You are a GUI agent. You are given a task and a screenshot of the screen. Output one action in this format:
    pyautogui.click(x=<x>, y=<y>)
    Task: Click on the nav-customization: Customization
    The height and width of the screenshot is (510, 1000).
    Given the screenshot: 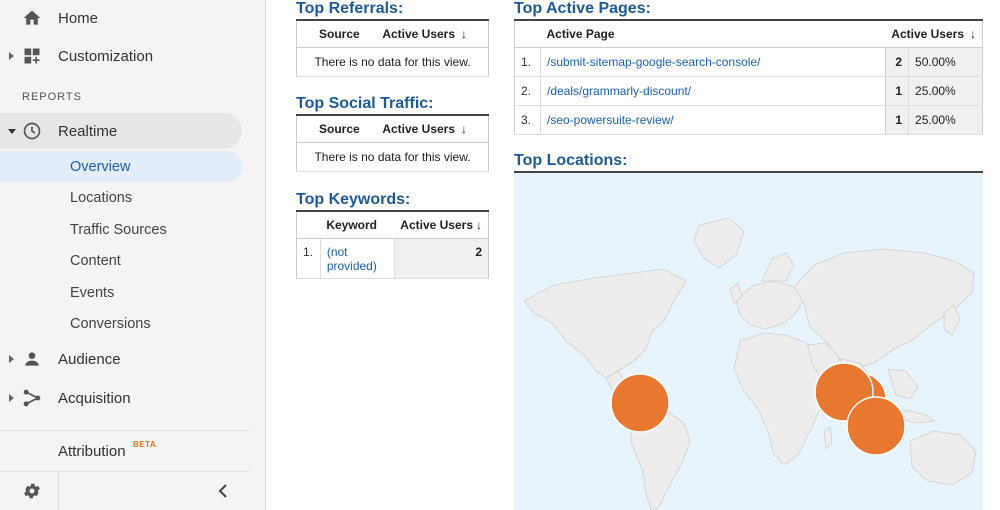 What is the action you would take?
    pyautogui.click(x=121, y=56)
    